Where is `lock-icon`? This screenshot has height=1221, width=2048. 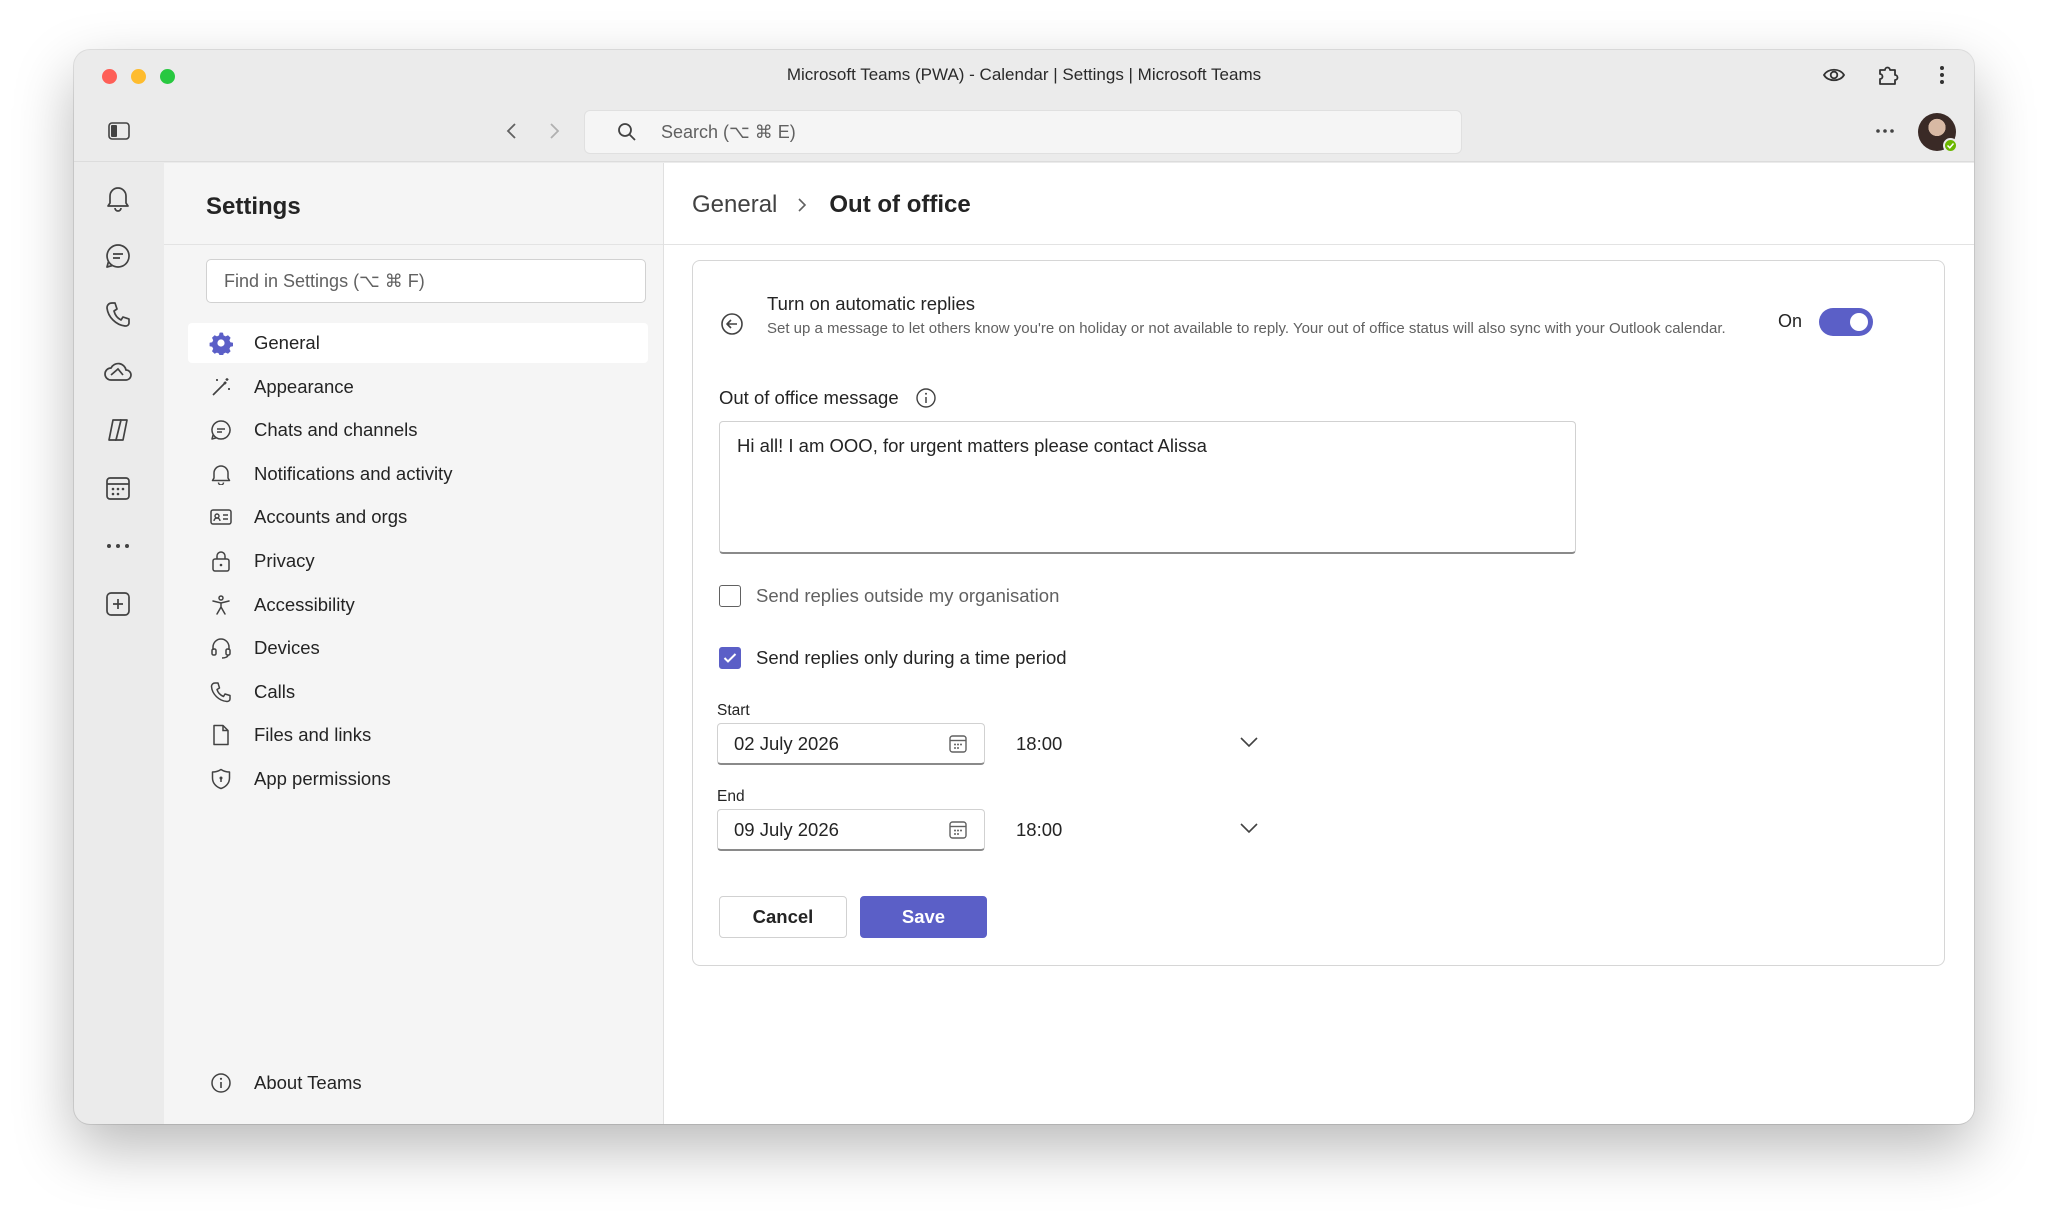 lock-icon is located at coordinates (221, 561).